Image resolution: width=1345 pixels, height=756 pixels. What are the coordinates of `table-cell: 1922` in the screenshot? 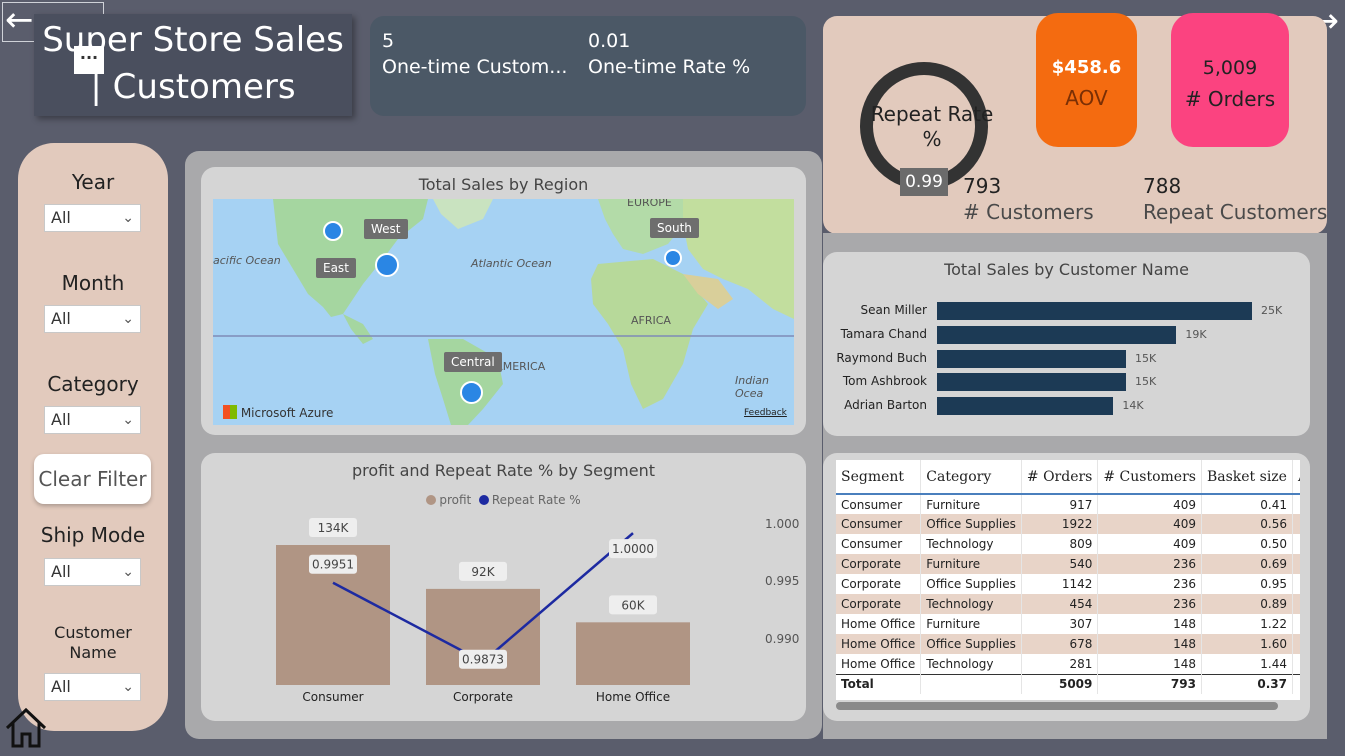 It's located at (1060, 524).